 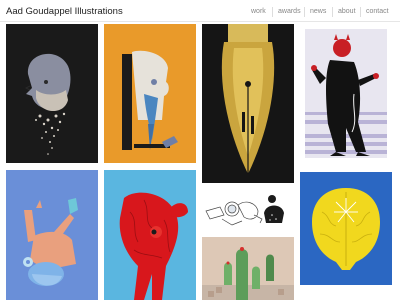 I want to click on header-divider, so click(x=200, y=21).